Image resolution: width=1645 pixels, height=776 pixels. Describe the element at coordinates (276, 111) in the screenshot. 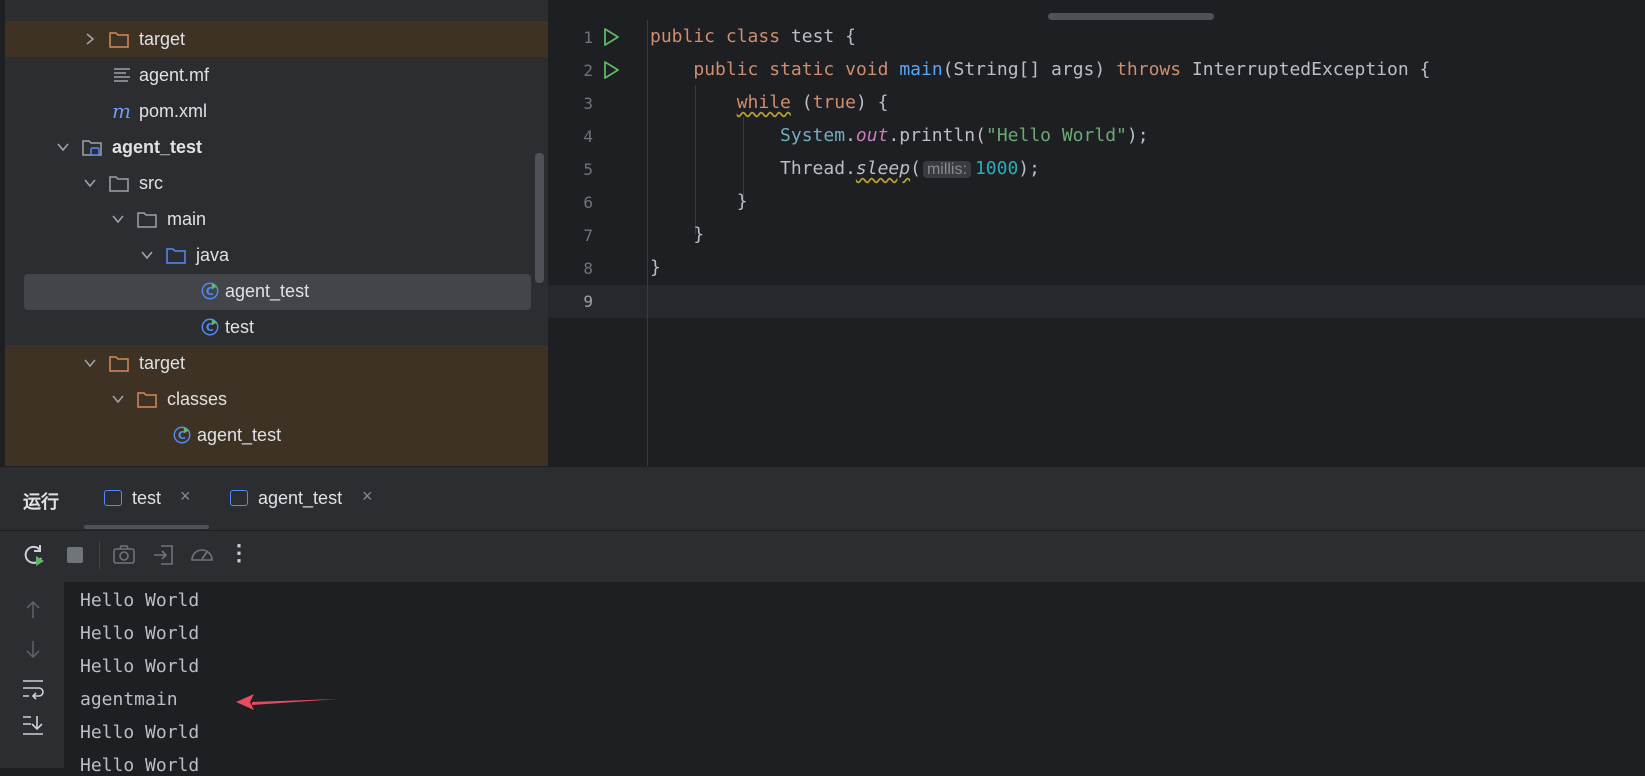

I see `tree-row-pom-xml: m pom.xml` at that location.